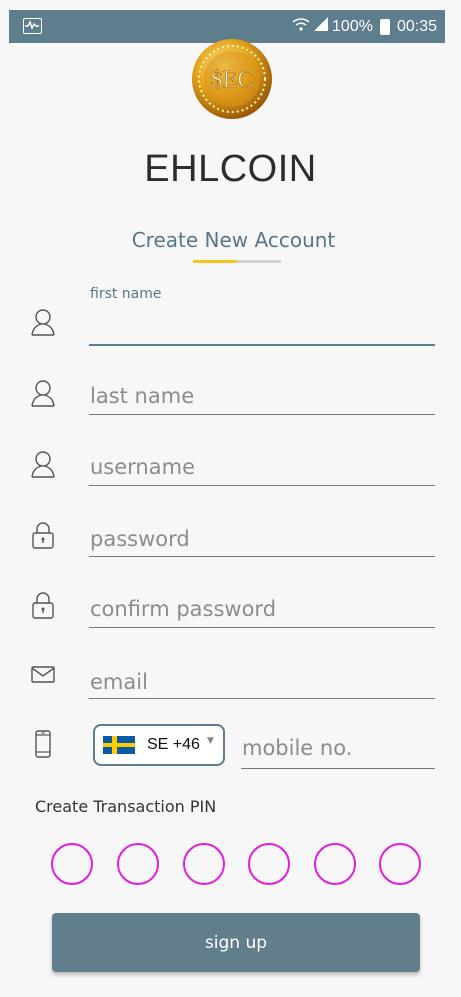 The image size is (461, 997). Describe the element at coordinates (262, 345) in the screenshot. I see `first-name-underline` at that location.